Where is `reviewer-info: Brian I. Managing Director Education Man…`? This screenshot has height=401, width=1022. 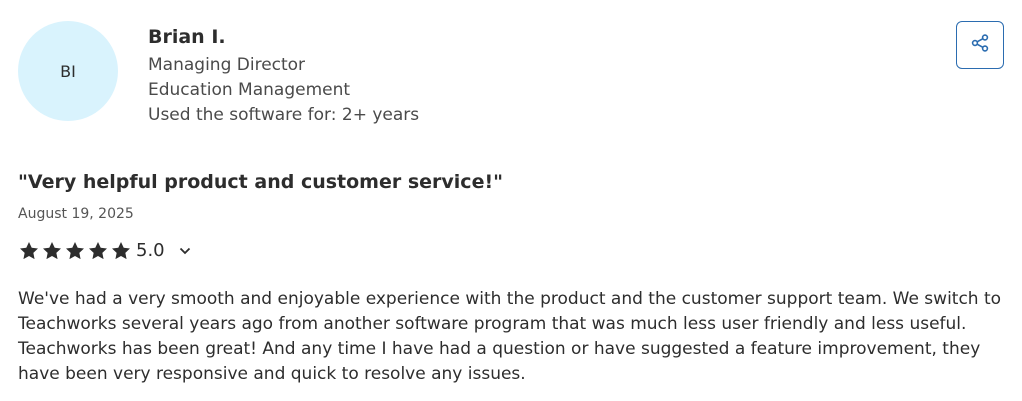
reviewer-info: Brian I. Managing Director Education Man… is located at coordinates (283, 77).